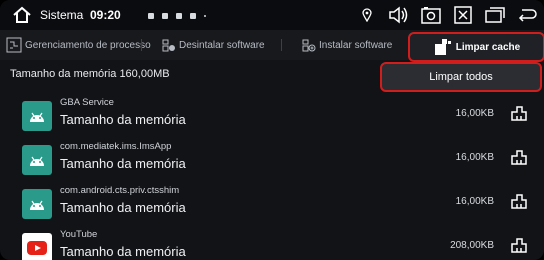  I want to click on notification-icons, so click(177, 16).